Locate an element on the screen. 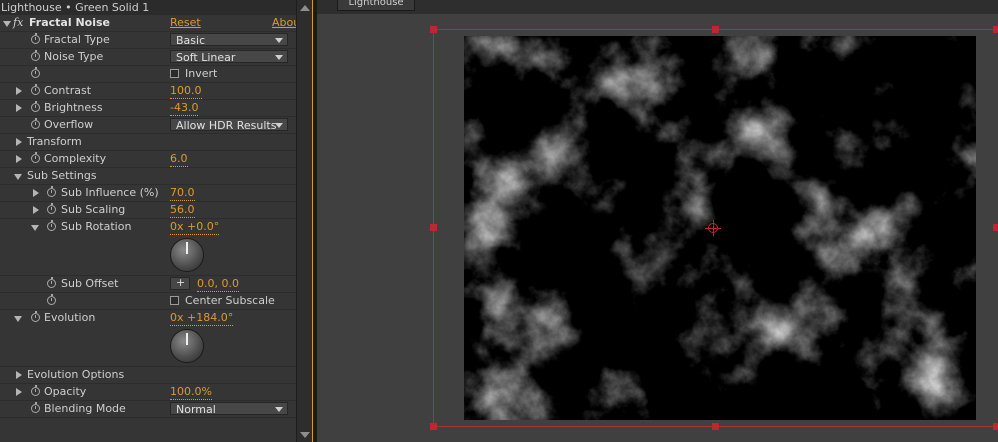 The image size is (998, 442). prop-complexity: Complexity 6.0 is located at coordinates (148, 159).